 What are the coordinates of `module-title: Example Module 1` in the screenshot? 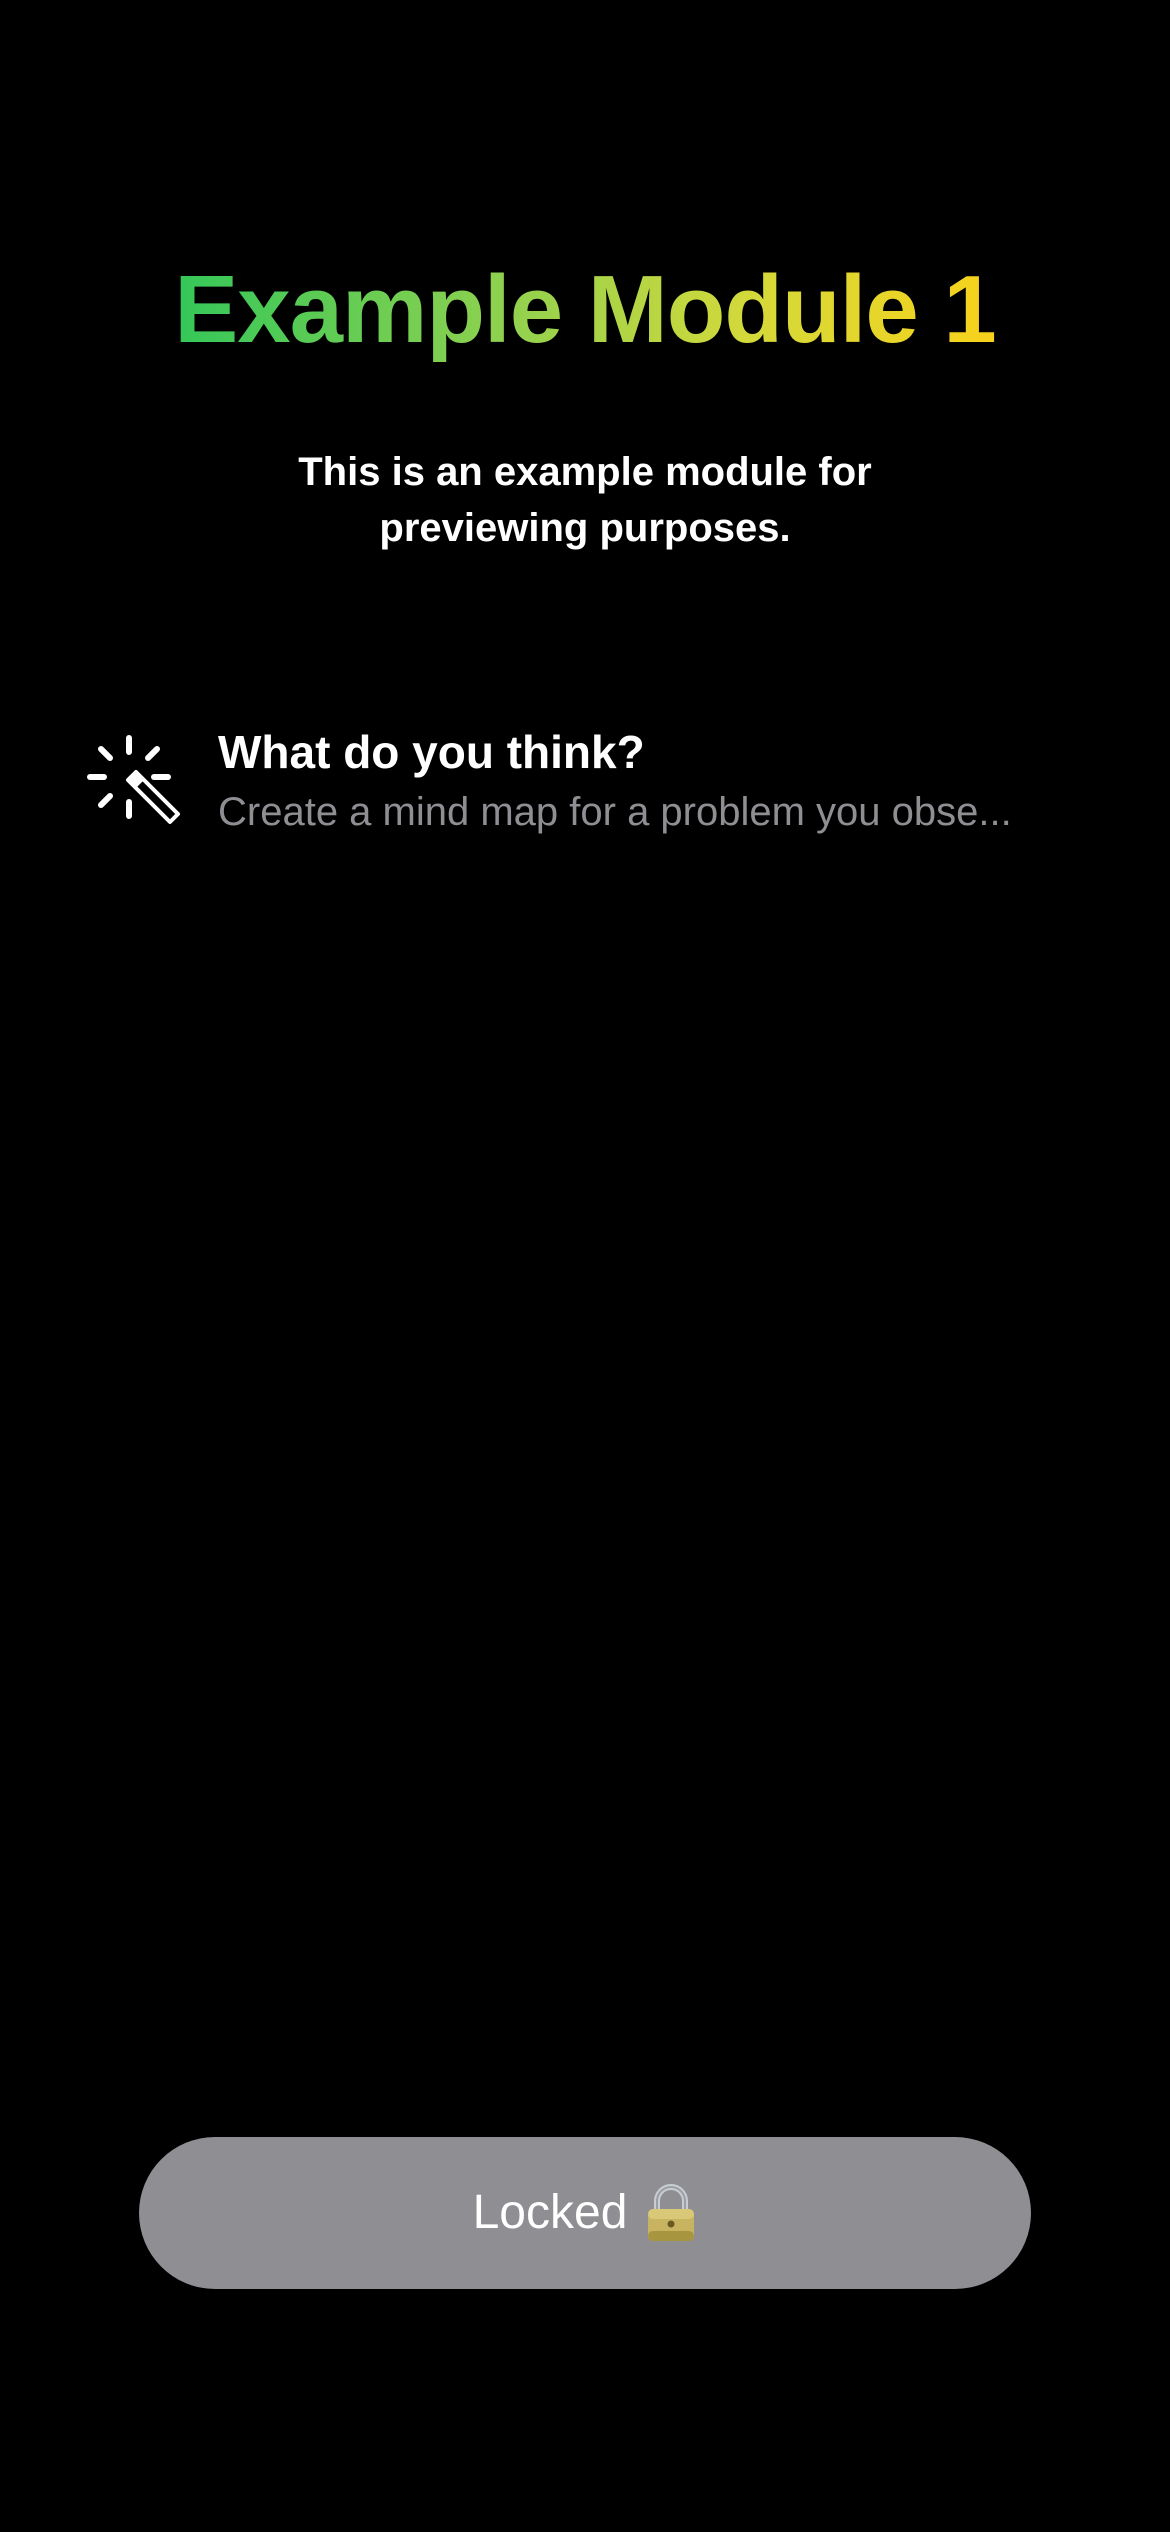 It's located at (585, 310).